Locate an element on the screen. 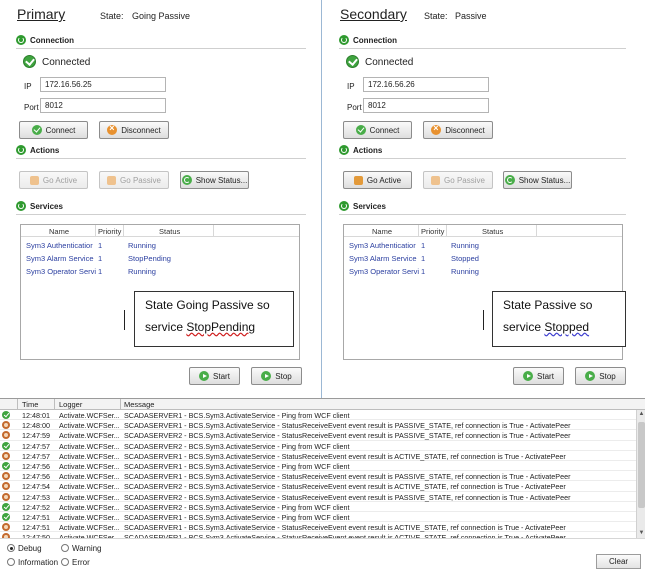  secondary-actions-header: Actions is located at coordinates (368, 150).